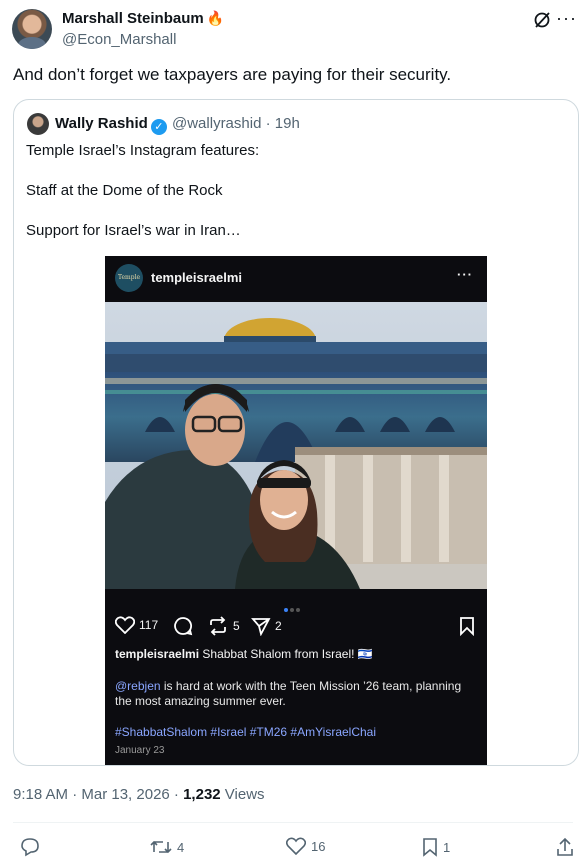  What do you see at coordinates (202, 794) in the screenshot?
I see `views-count: 1,232` at bounding box center [202, 794].